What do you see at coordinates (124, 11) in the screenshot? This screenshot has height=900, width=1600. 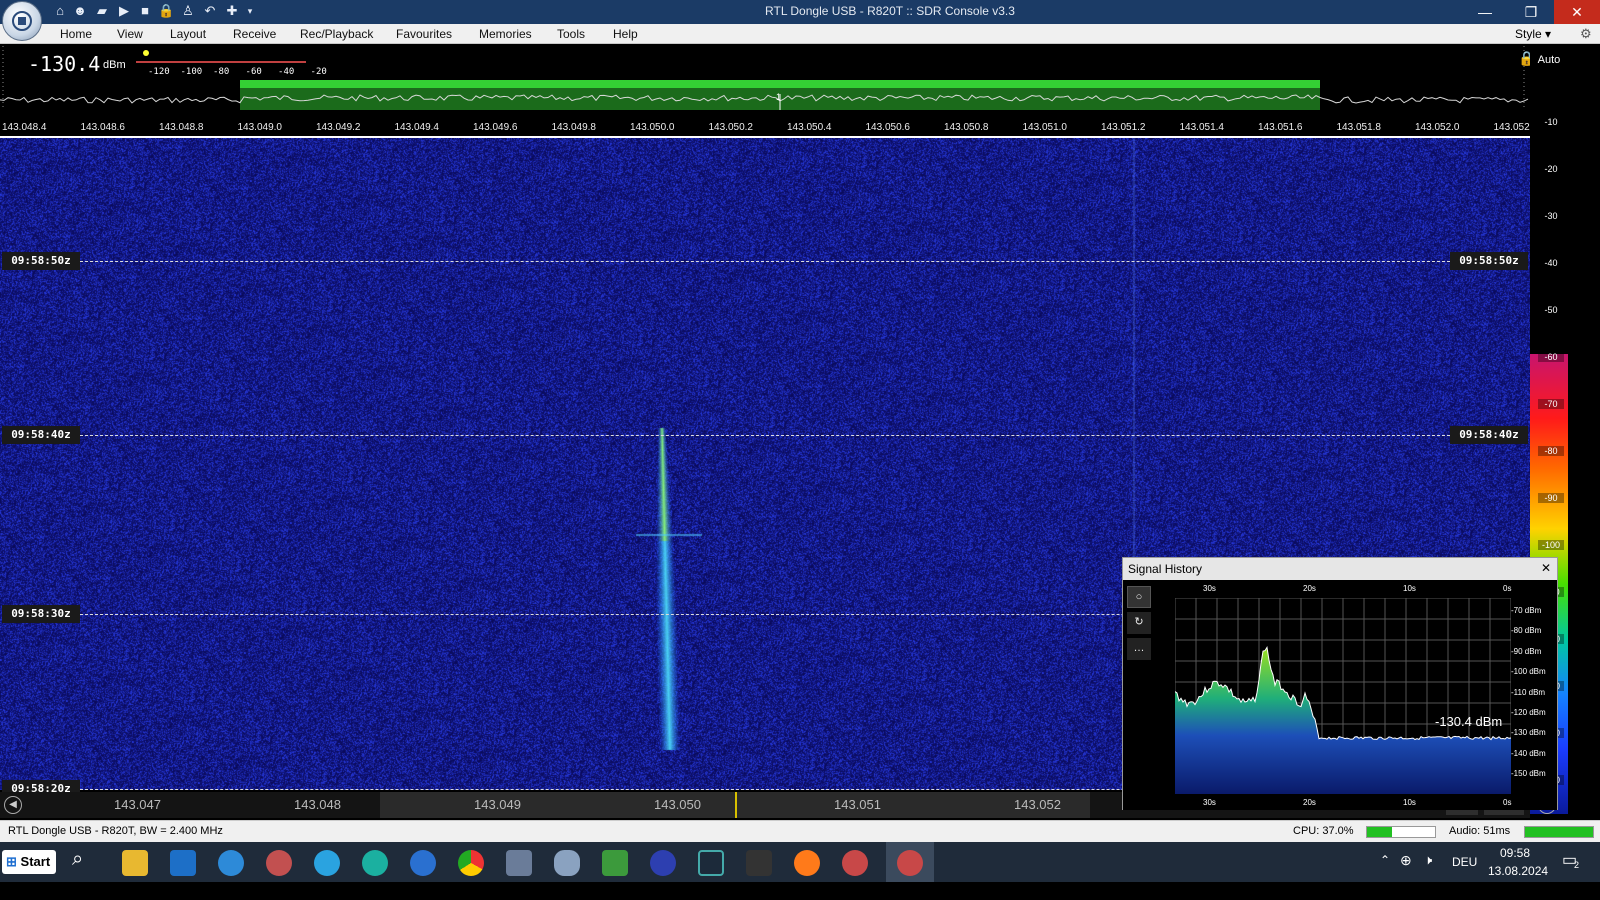 I see `play-icon: ▶` at bounding box center [124, 11].